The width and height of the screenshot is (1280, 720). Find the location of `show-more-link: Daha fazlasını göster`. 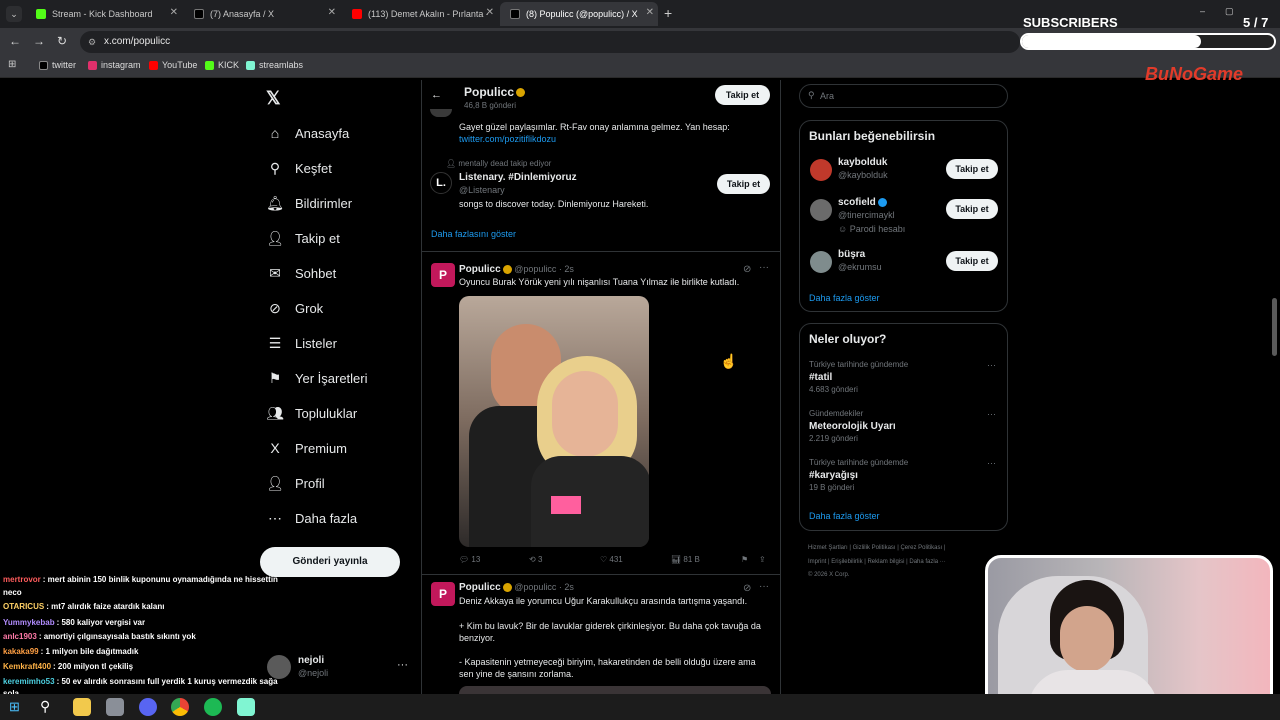

show-more-link: Daha fazlasını göster is located at coordinates (473, 234).